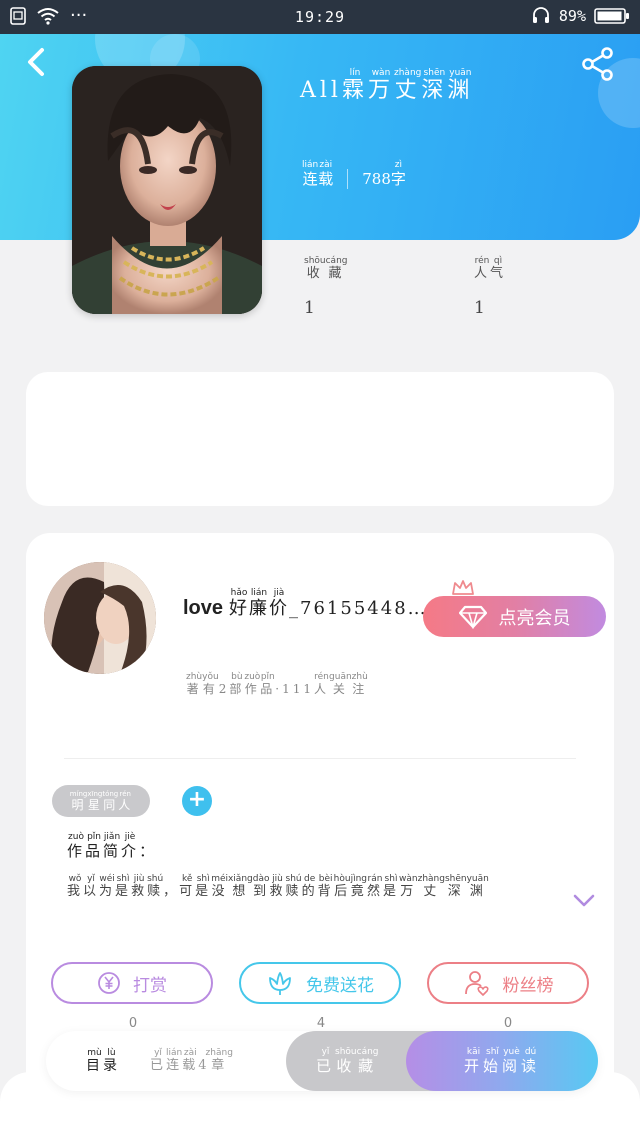 This screenshot has width=640, height=1138. I want to click on category-tag: 明míng 星xīng 同tóng 人rén, so click(101, 801).